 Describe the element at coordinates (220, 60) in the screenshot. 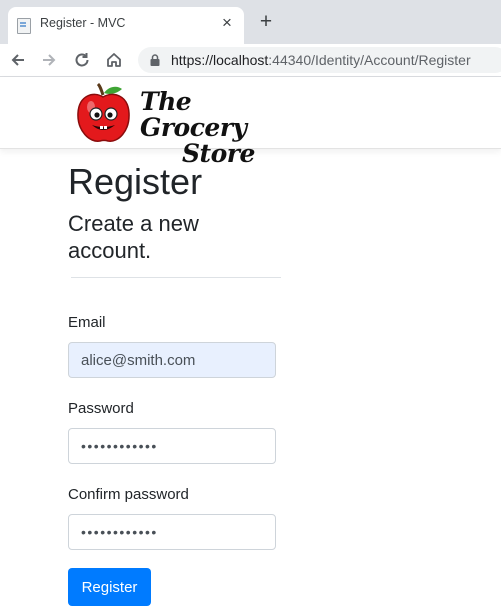

I see `url-host: https://localhost` at that location.